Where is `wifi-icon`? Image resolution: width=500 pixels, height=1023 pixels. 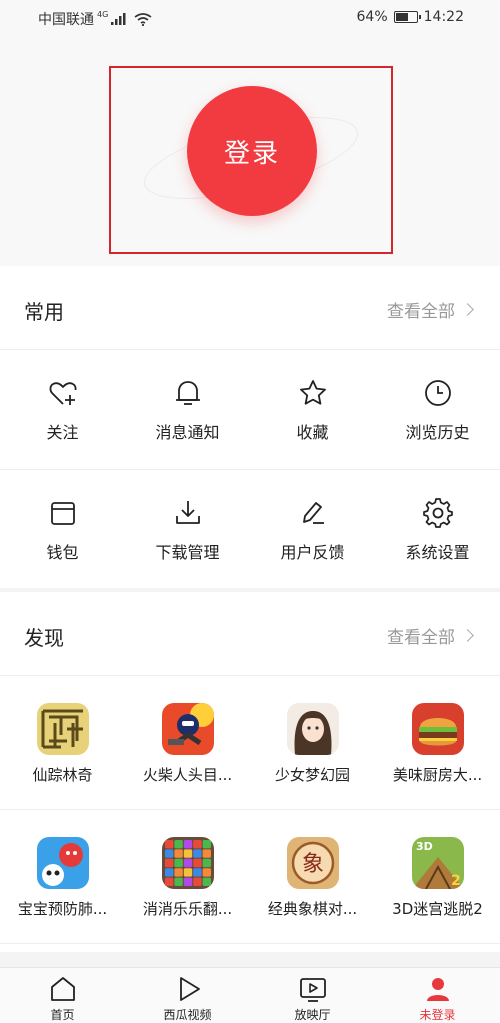 wifi-icon is located at coordinates (143, 19).